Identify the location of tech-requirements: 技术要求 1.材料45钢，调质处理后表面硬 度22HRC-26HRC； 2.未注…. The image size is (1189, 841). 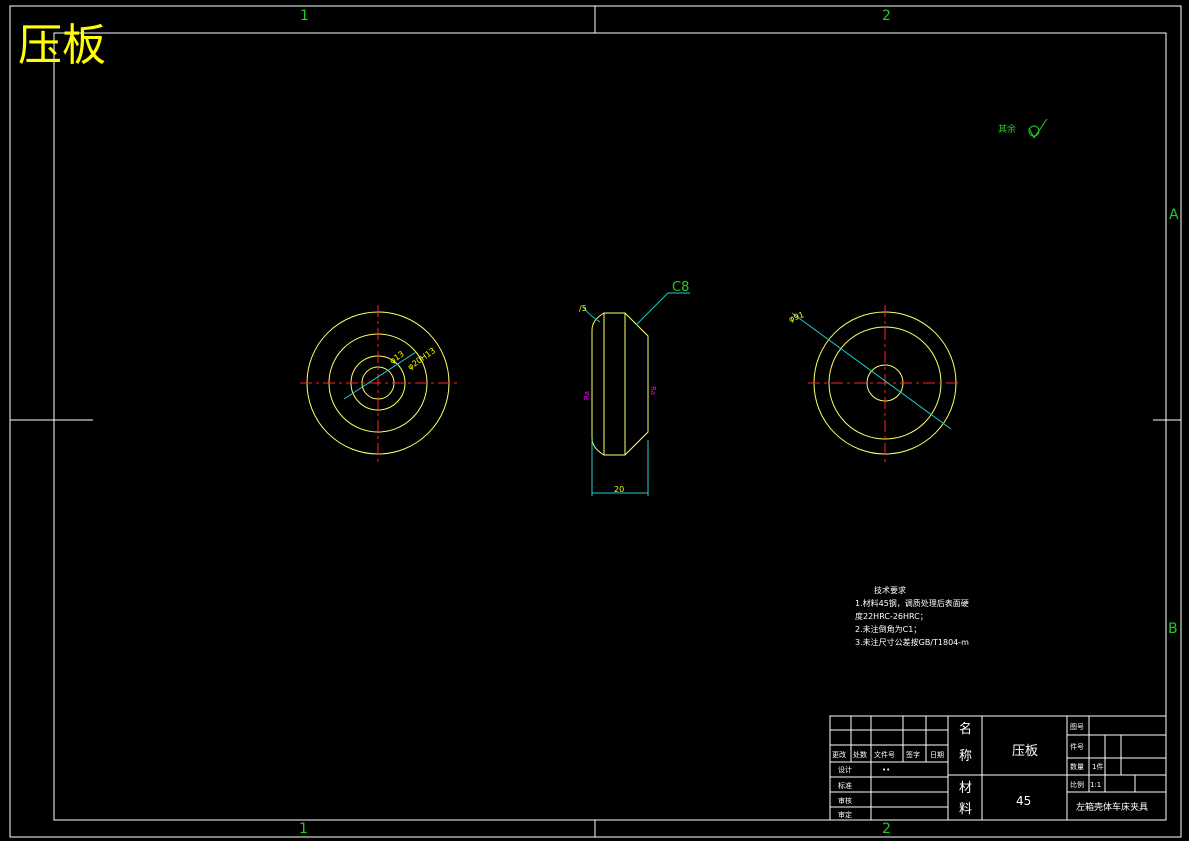
(912, 616).